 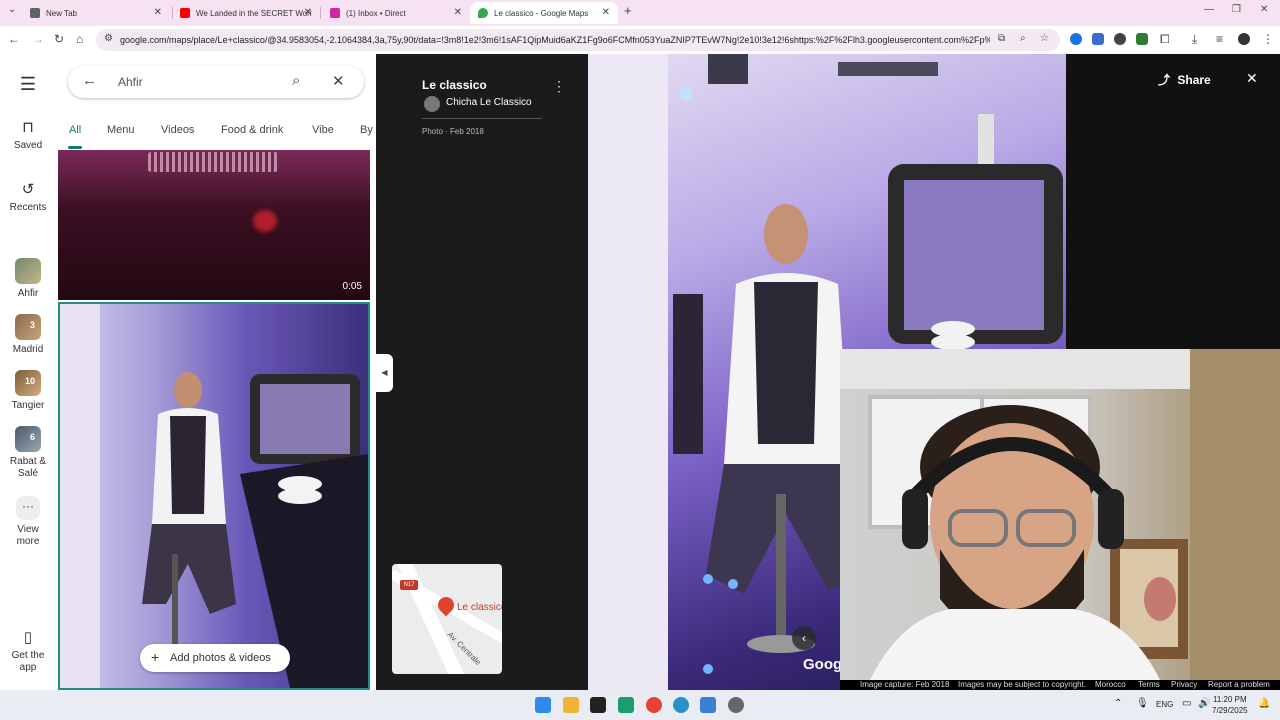 What do you see at coordinates (1194, 80) in the screenshot?
I see `share-label: Share` at bounding box center [1194, 80].